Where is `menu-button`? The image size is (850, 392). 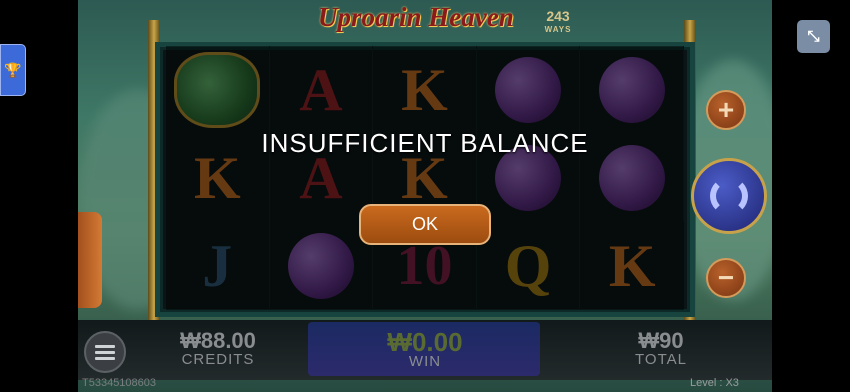
menu-button is located at coordinates (105, 352).